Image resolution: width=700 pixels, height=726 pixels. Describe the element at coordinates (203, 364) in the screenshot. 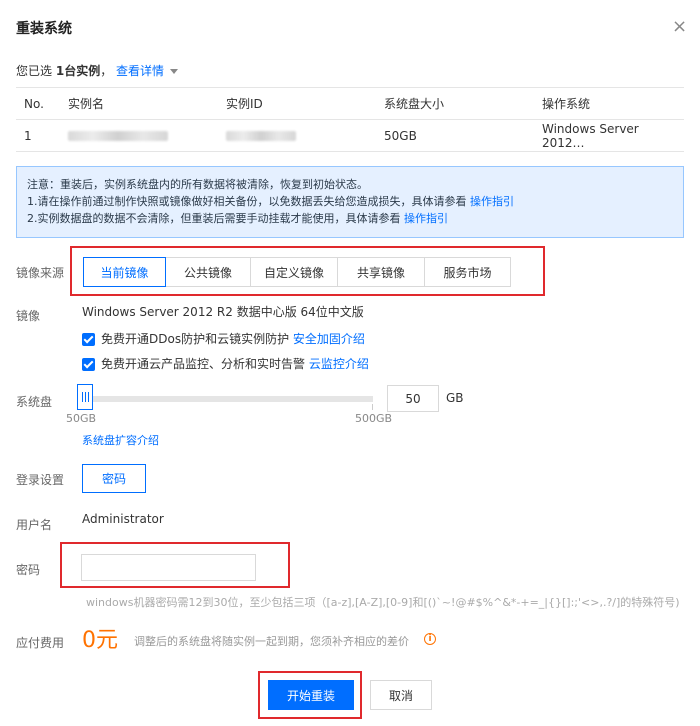

I see `monitor-option-text: 免费开通云产品监控、分析和实时告警` at that location.